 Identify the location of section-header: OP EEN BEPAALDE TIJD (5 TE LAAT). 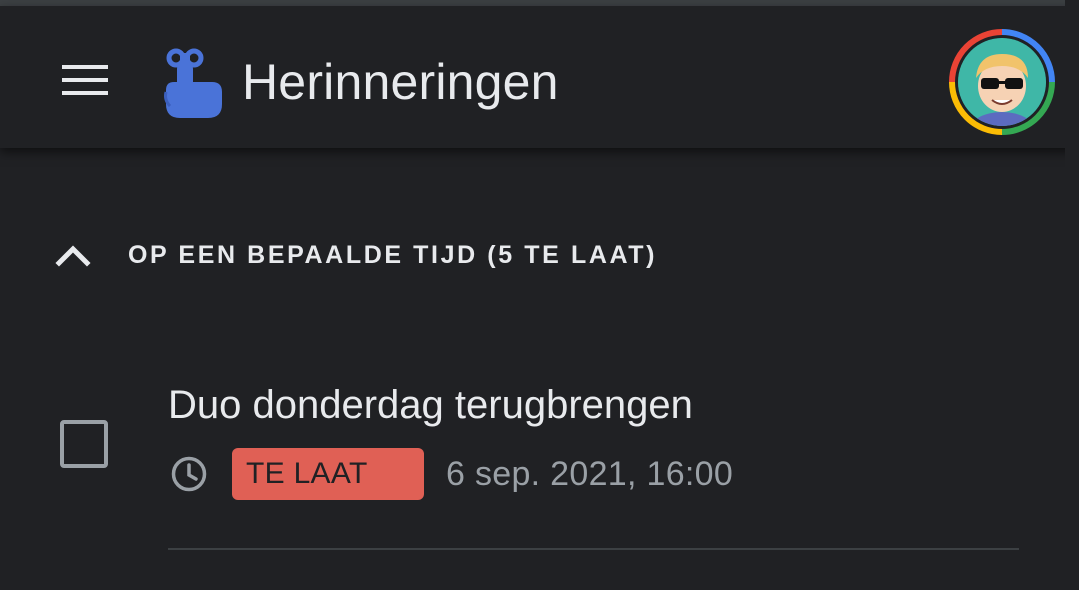
(353, 255).